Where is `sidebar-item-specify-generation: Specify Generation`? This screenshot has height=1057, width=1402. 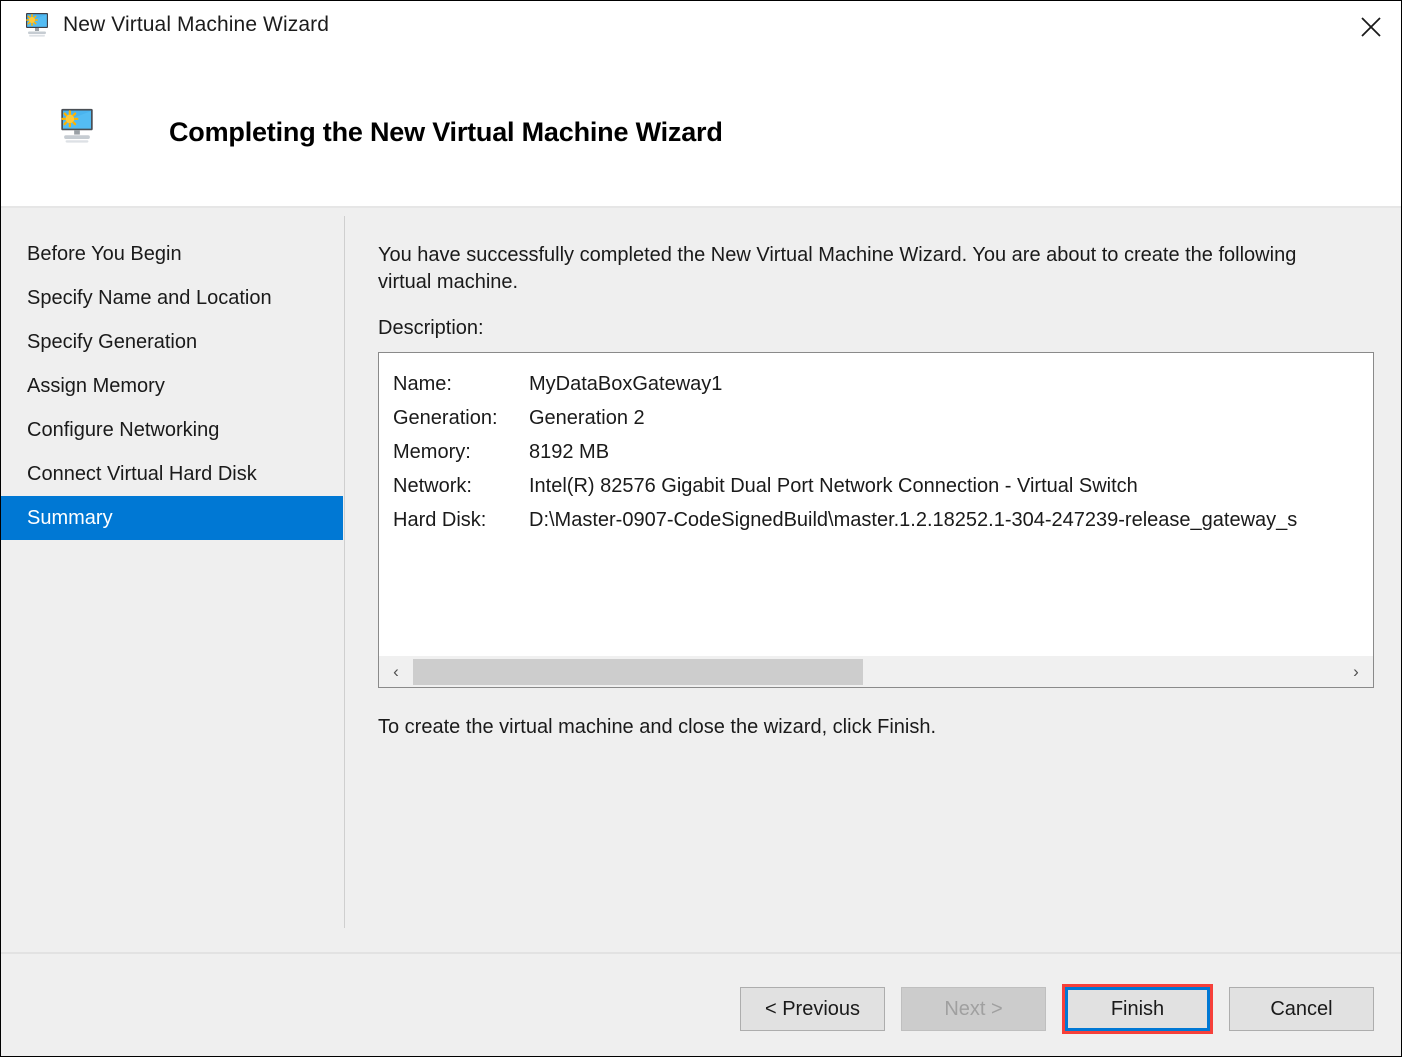 sidebar-item-specify-generation: Specify Generation is located at coordinates (172, 342).